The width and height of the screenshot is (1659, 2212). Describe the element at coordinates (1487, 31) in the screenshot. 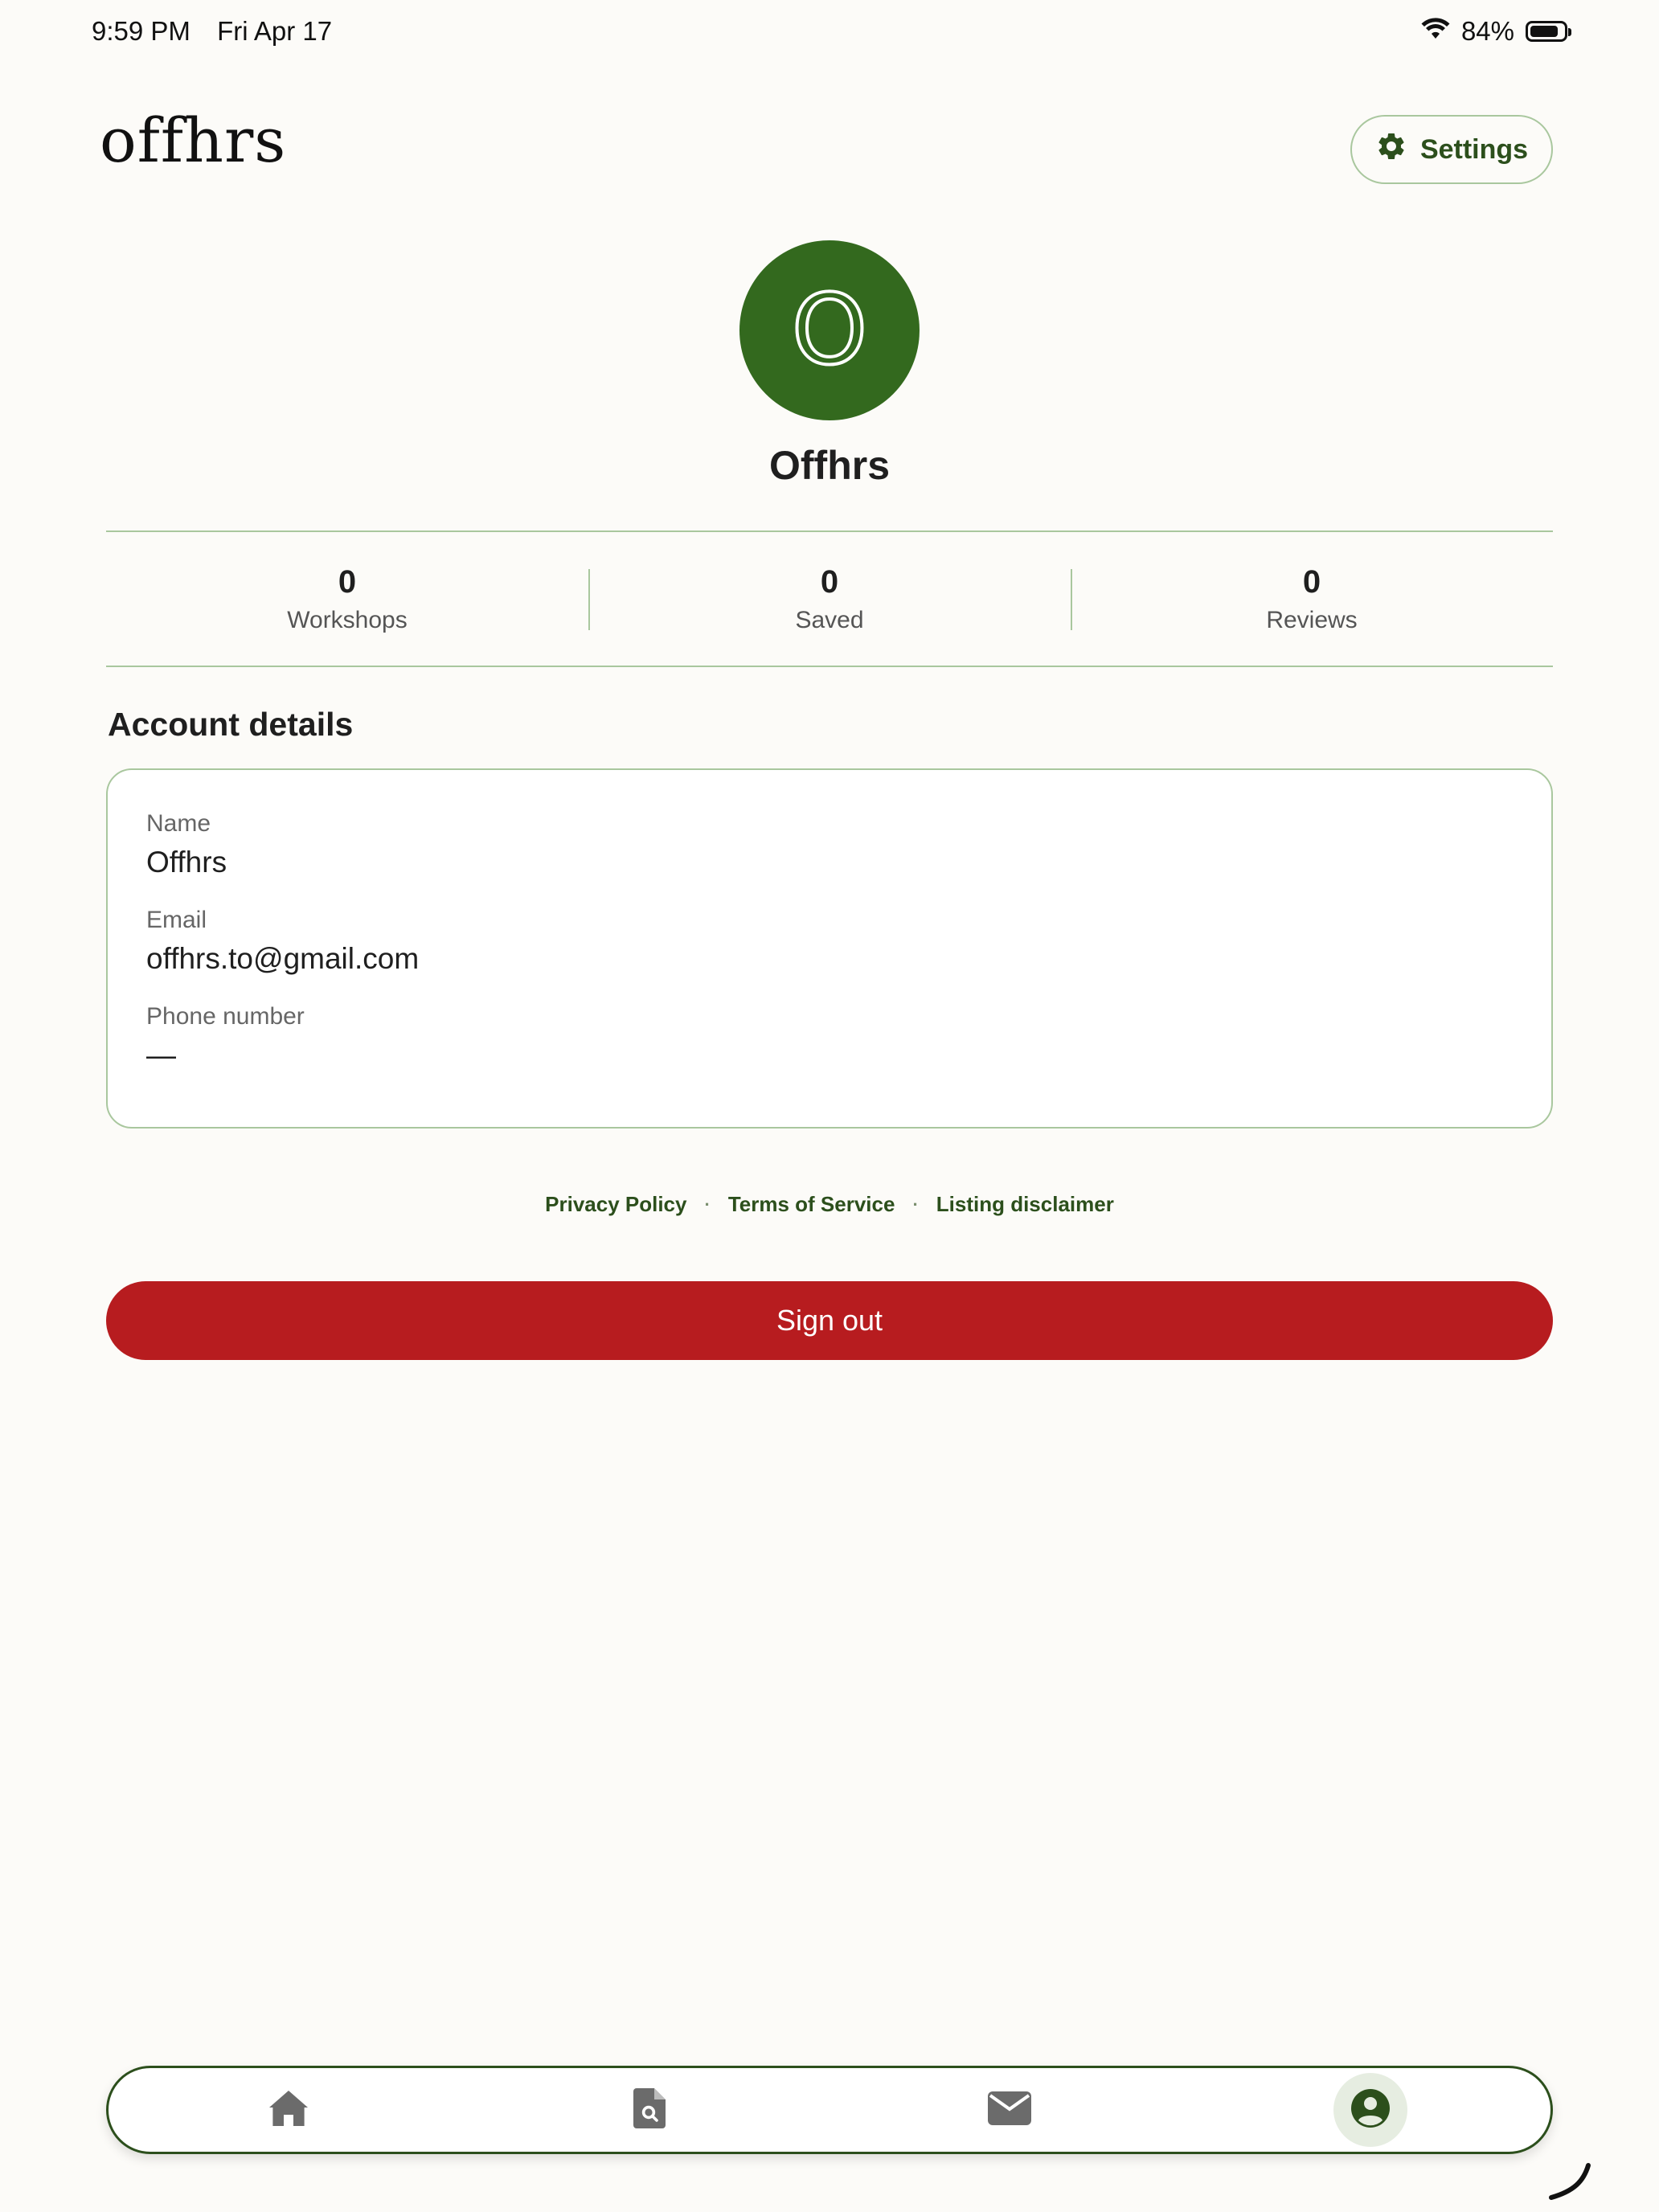

I see `battery-percent: 84%` at that location.